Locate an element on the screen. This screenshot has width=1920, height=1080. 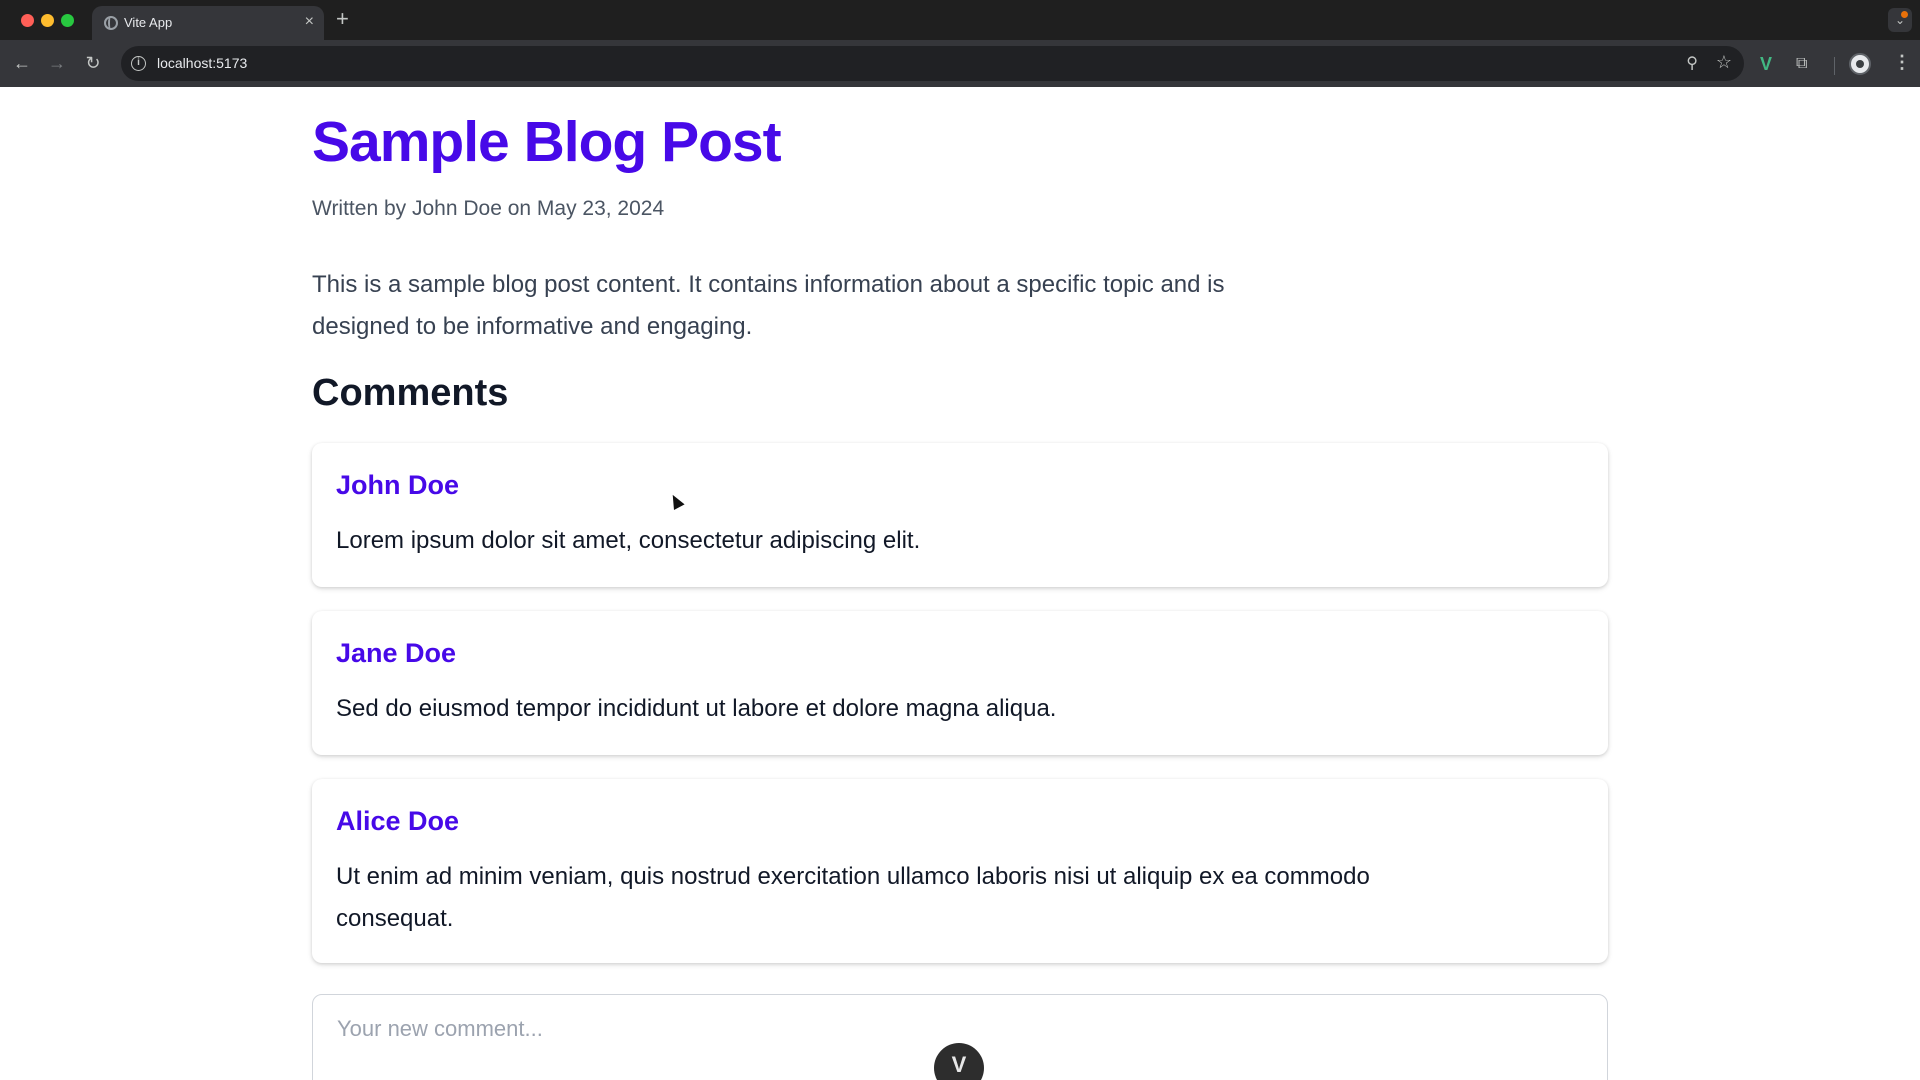
back-button: ← is located at coordinates (22, 63).